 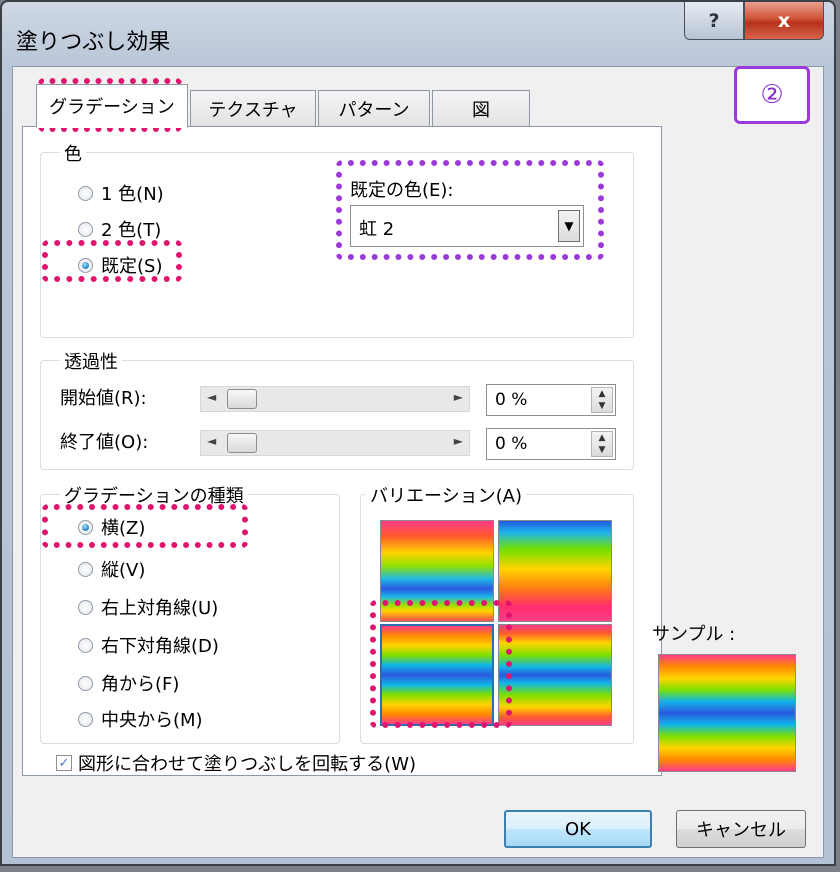 I want to click on annotation-badge: ②, so click(x=772, y=95).